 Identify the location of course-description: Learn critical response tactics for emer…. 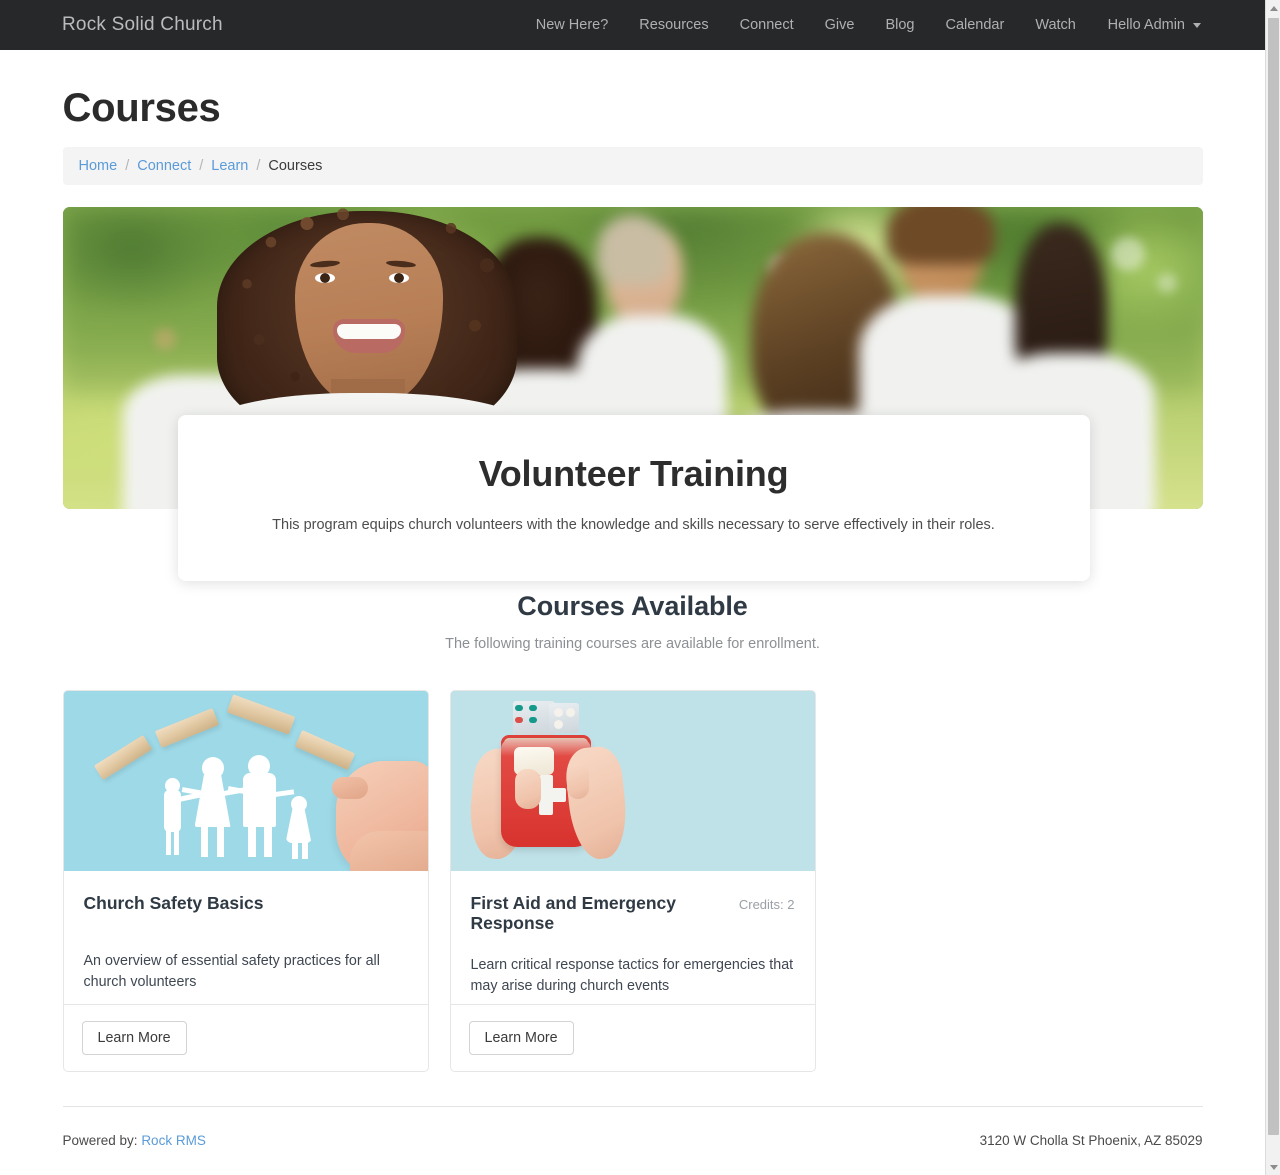
(632, 975).